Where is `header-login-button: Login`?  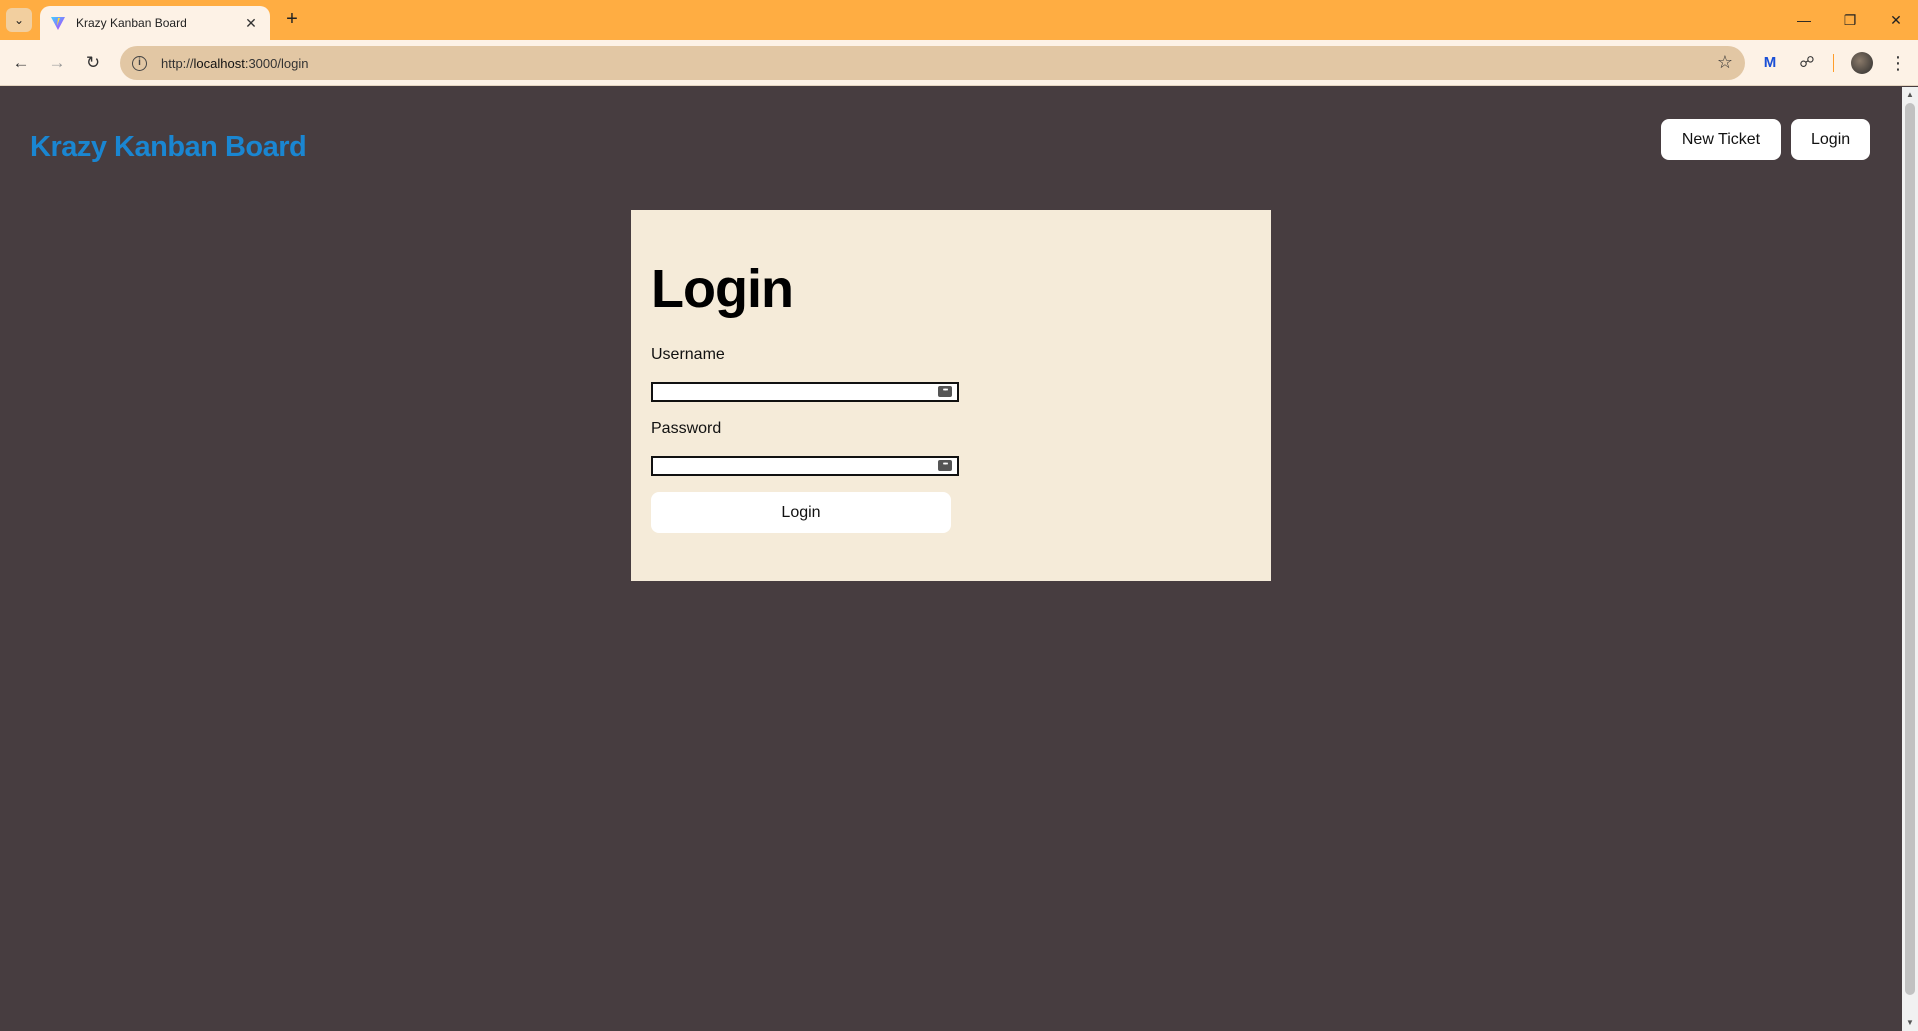 header-login-button: Login is located at coordinates (1830, 139).